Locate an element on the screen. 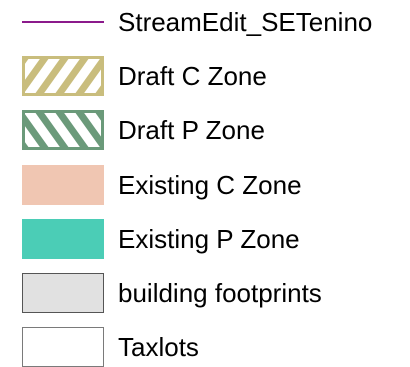 This screenshot has width=410, height=367. legend-label-draft-p-zone: Draft P Zone is located at coordinates (191, 130).